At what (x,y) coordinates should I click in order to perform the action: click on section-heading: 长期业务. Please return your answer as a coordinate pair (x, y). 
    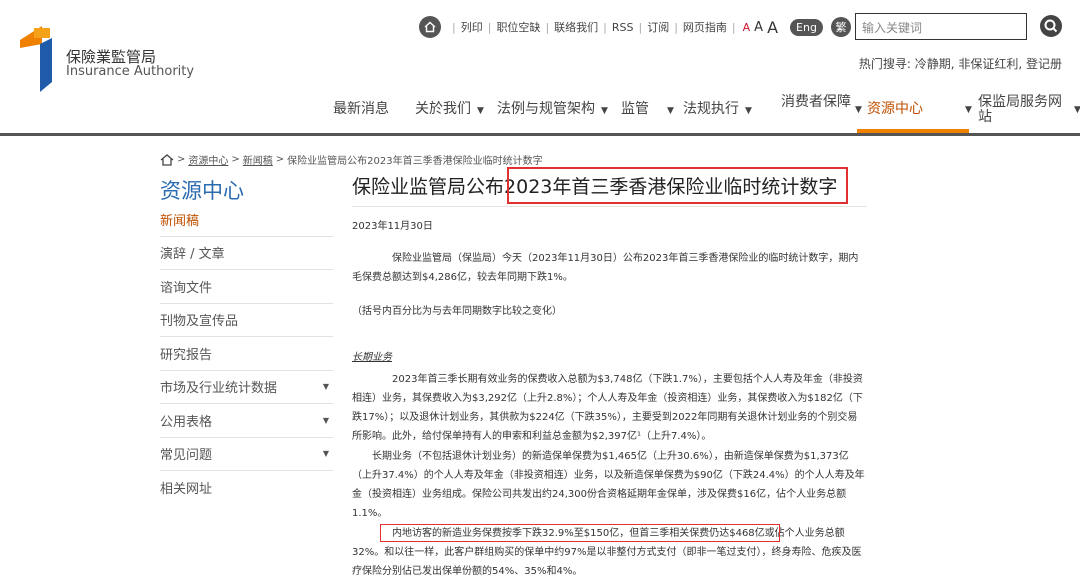
    Looking at the image, I should click on (372, 357).